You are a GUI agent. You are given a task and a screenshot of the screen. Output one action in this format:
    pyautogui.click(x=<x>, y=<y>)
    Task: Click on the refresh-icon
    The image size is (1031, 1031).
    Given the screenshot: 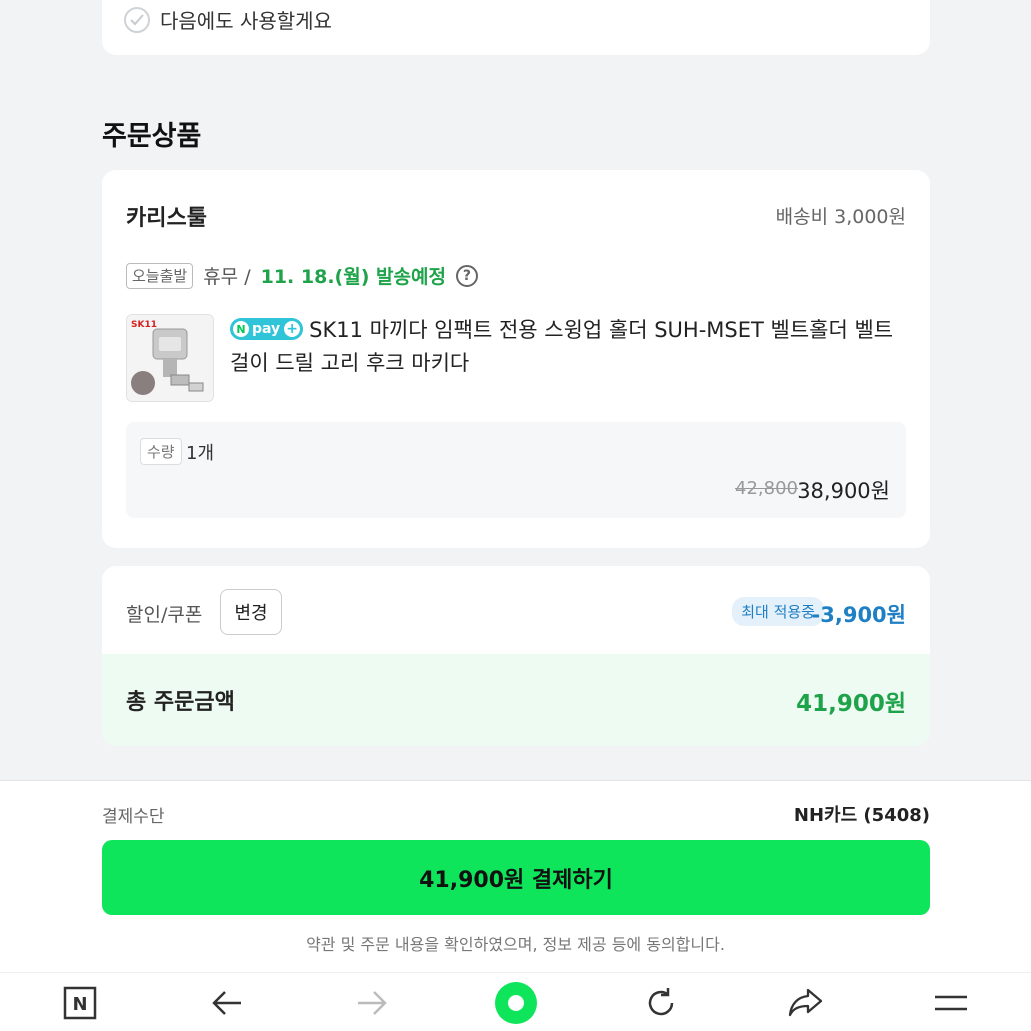 What is the action you would take?
    pyautogui.click(x=661, y=1002)
    